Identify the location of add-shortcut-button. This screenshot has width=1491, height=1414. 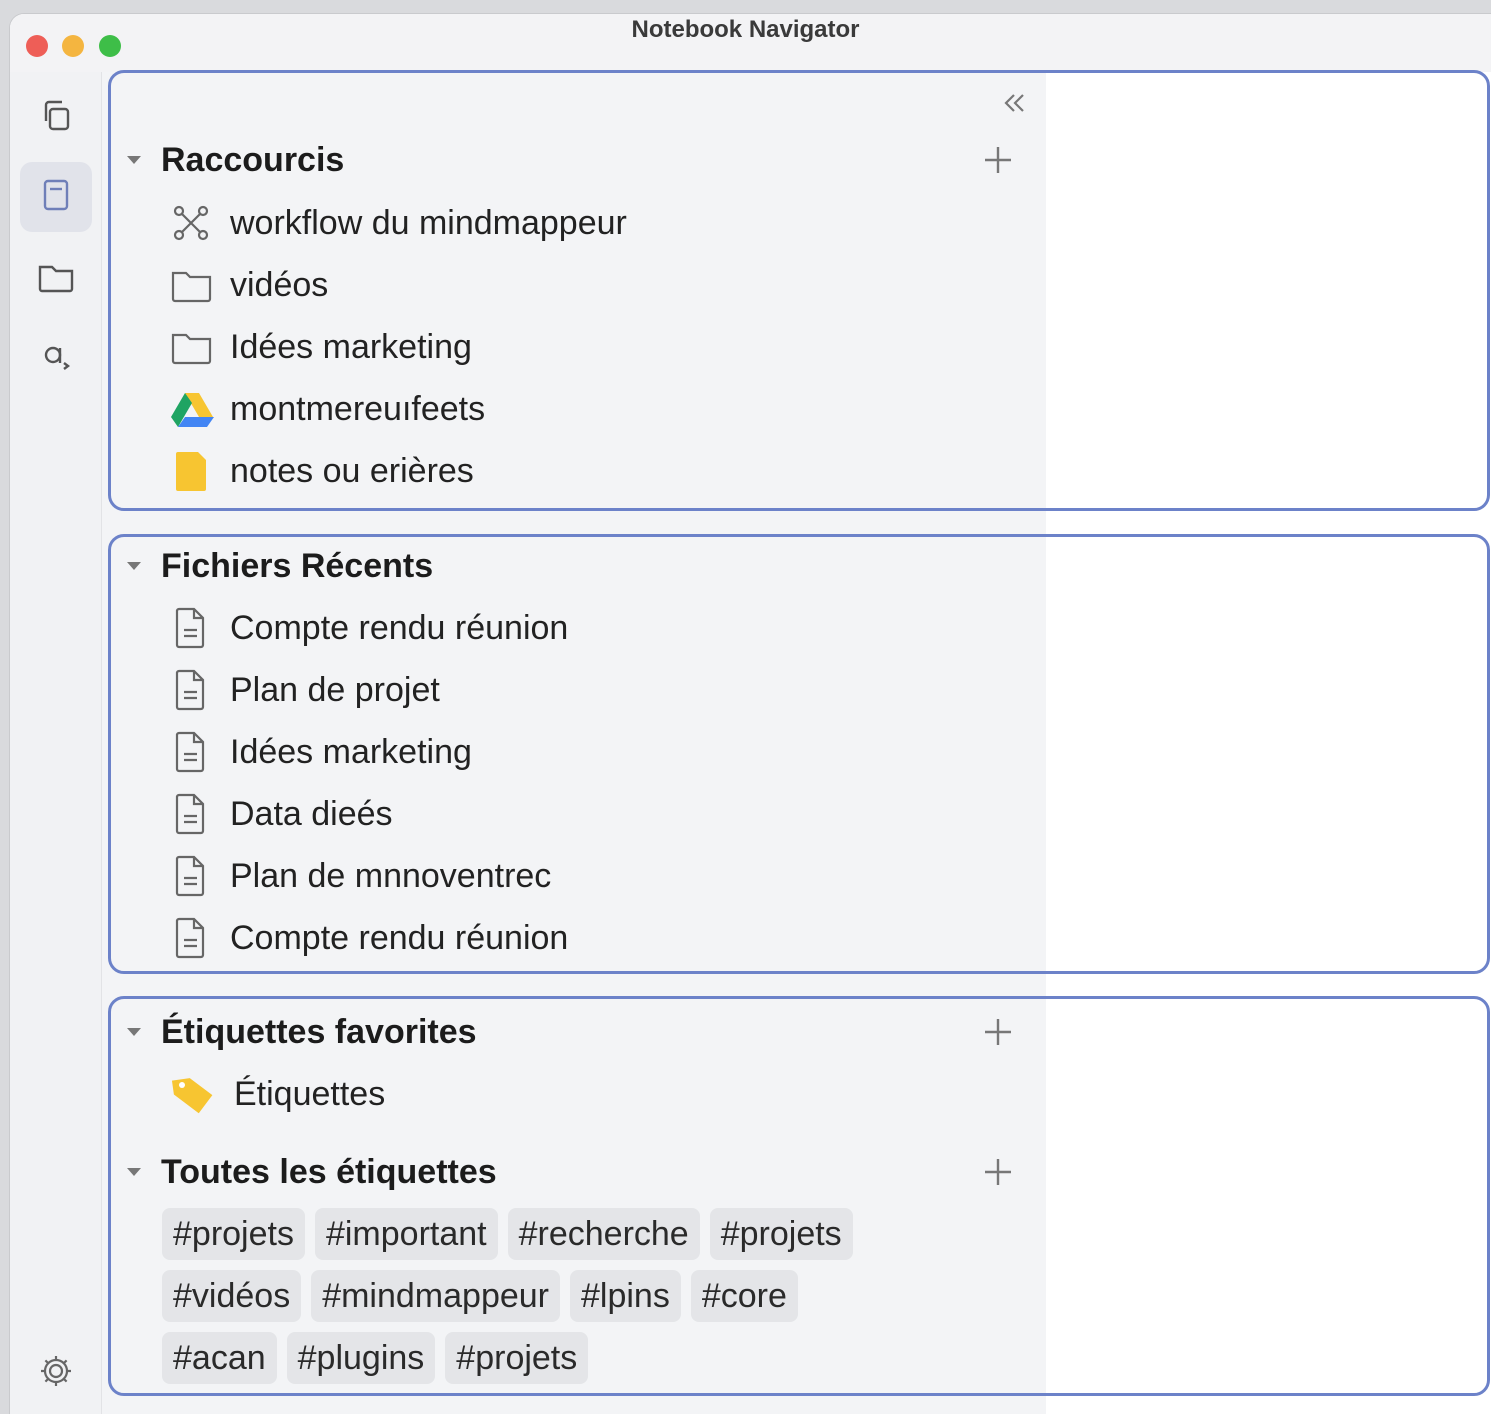
(998, 160).